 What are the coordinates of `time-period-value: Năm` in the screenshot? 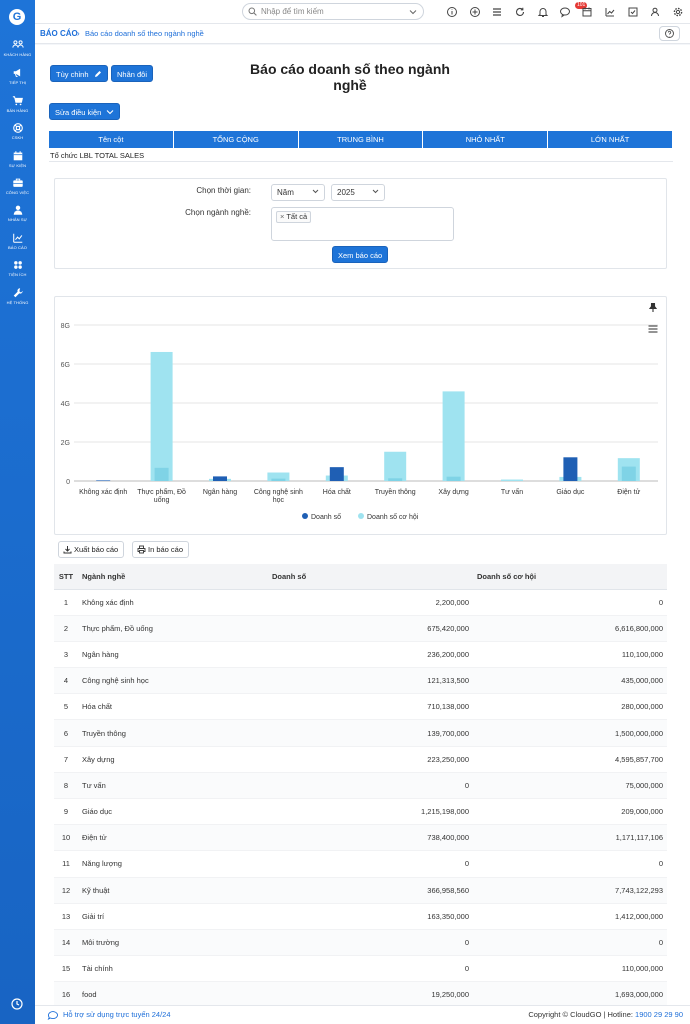 It's located at (285, 192).